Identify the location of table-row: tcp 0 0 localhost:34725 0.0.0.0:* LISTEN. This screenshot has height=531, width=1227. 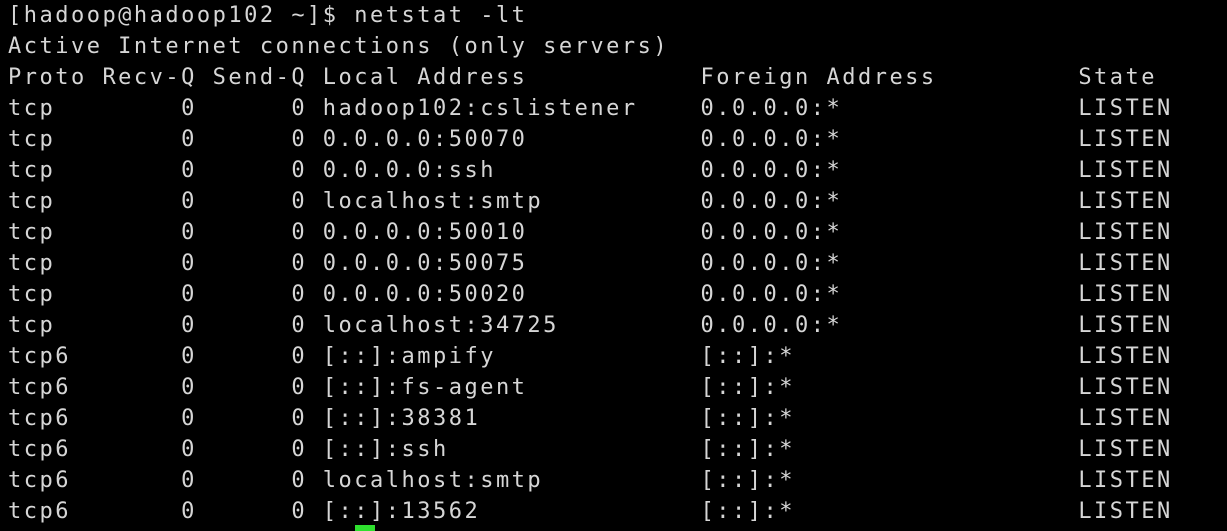
(590, 325).